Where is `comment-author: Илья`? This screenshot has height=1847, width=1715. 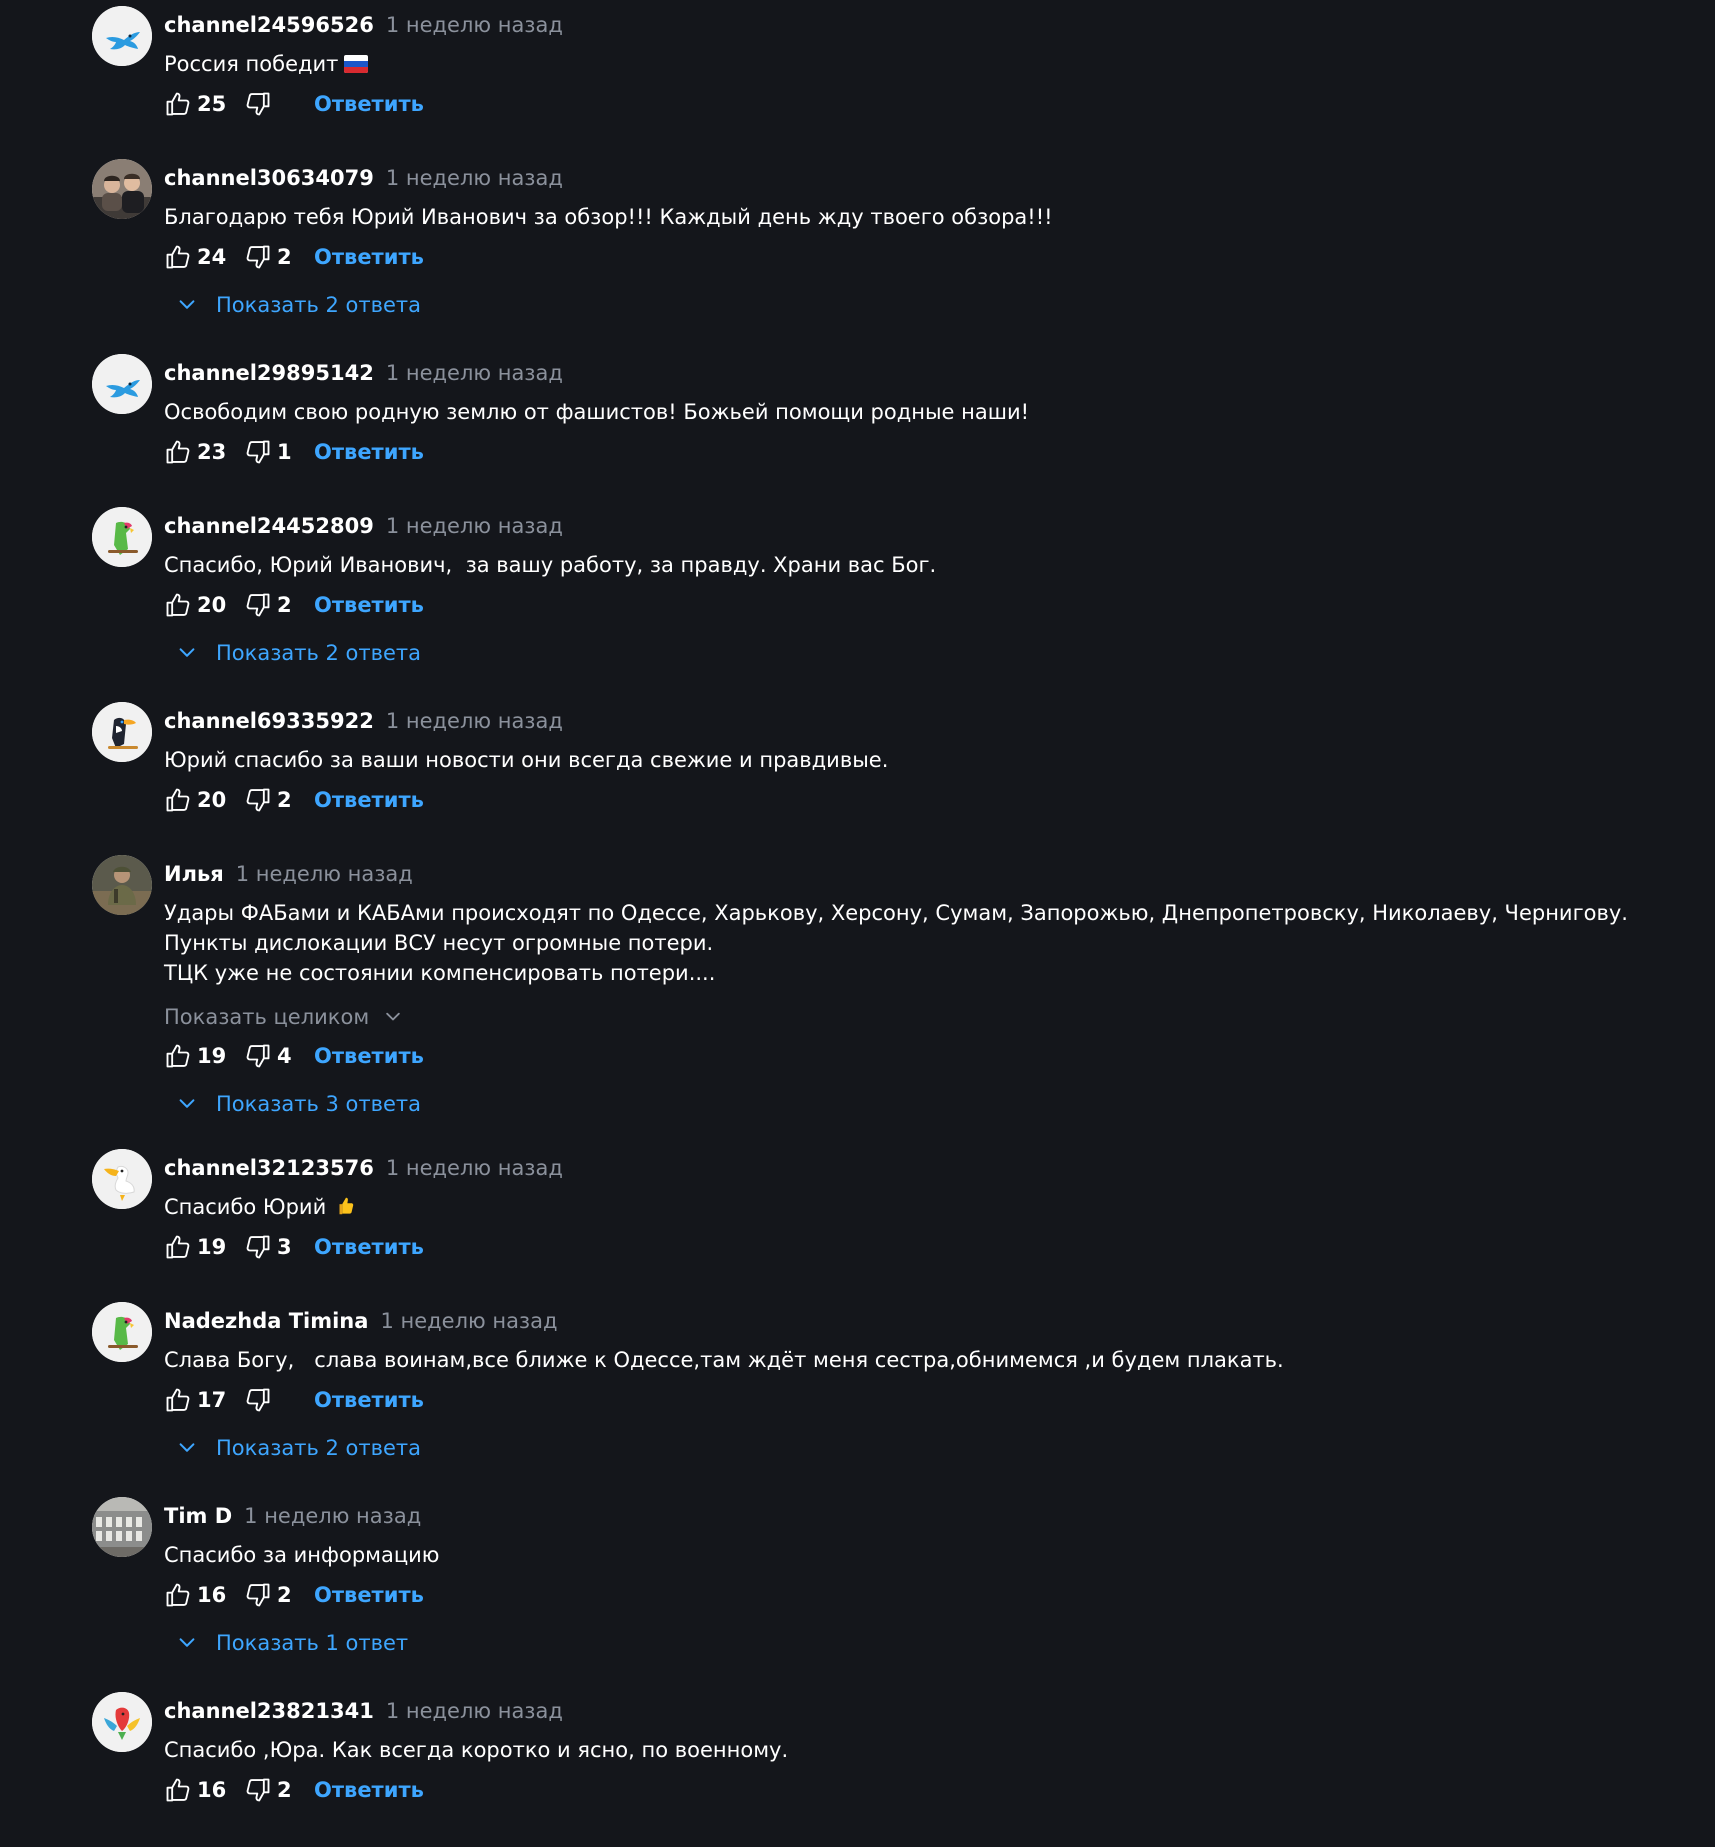
comment-author: Илья is located at coordinates (194, 874).